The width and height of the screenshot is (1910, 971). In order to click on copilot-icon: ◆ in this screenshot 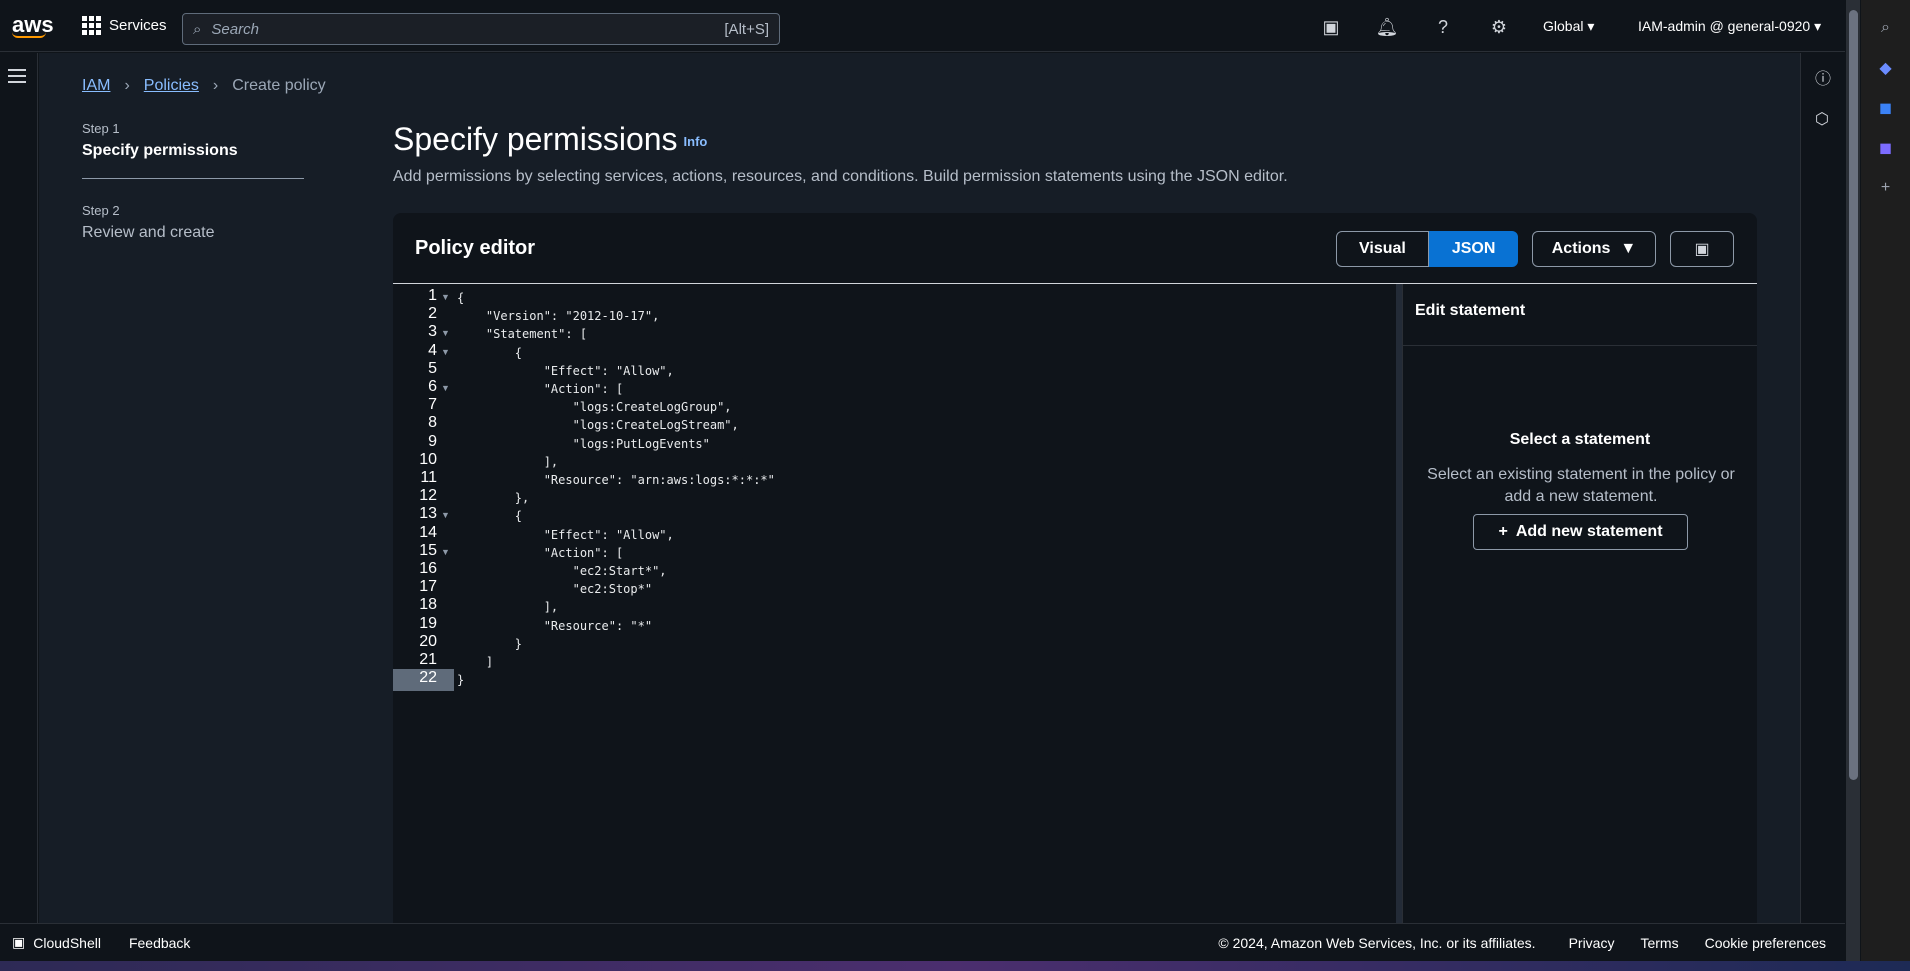, I will do `click(1886, 68)`.